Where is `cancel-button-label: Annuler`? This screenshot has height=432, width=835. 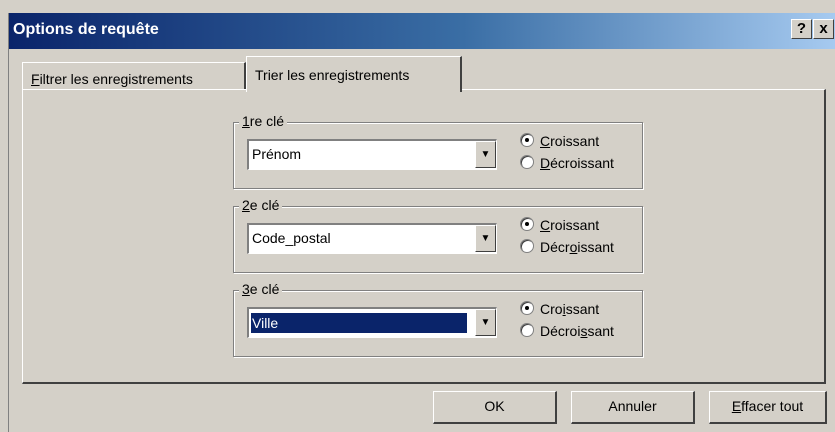
cancel-button-label: Annuler is located at coordinates (632, 406).